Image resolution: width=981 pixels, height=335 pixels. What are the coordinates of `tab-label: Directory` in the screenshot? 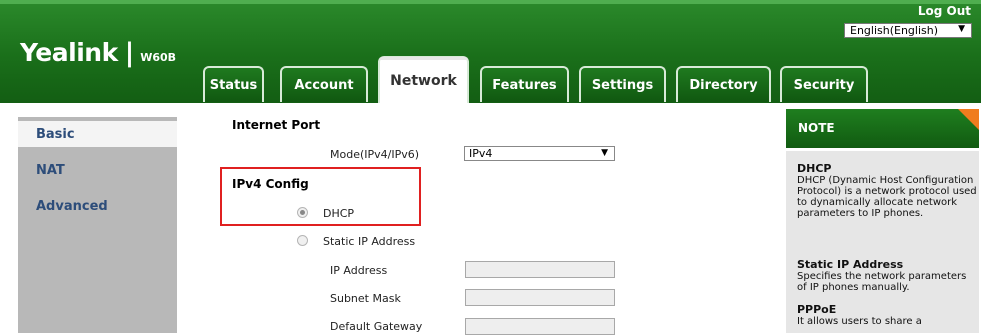 It's located at (723, 85).